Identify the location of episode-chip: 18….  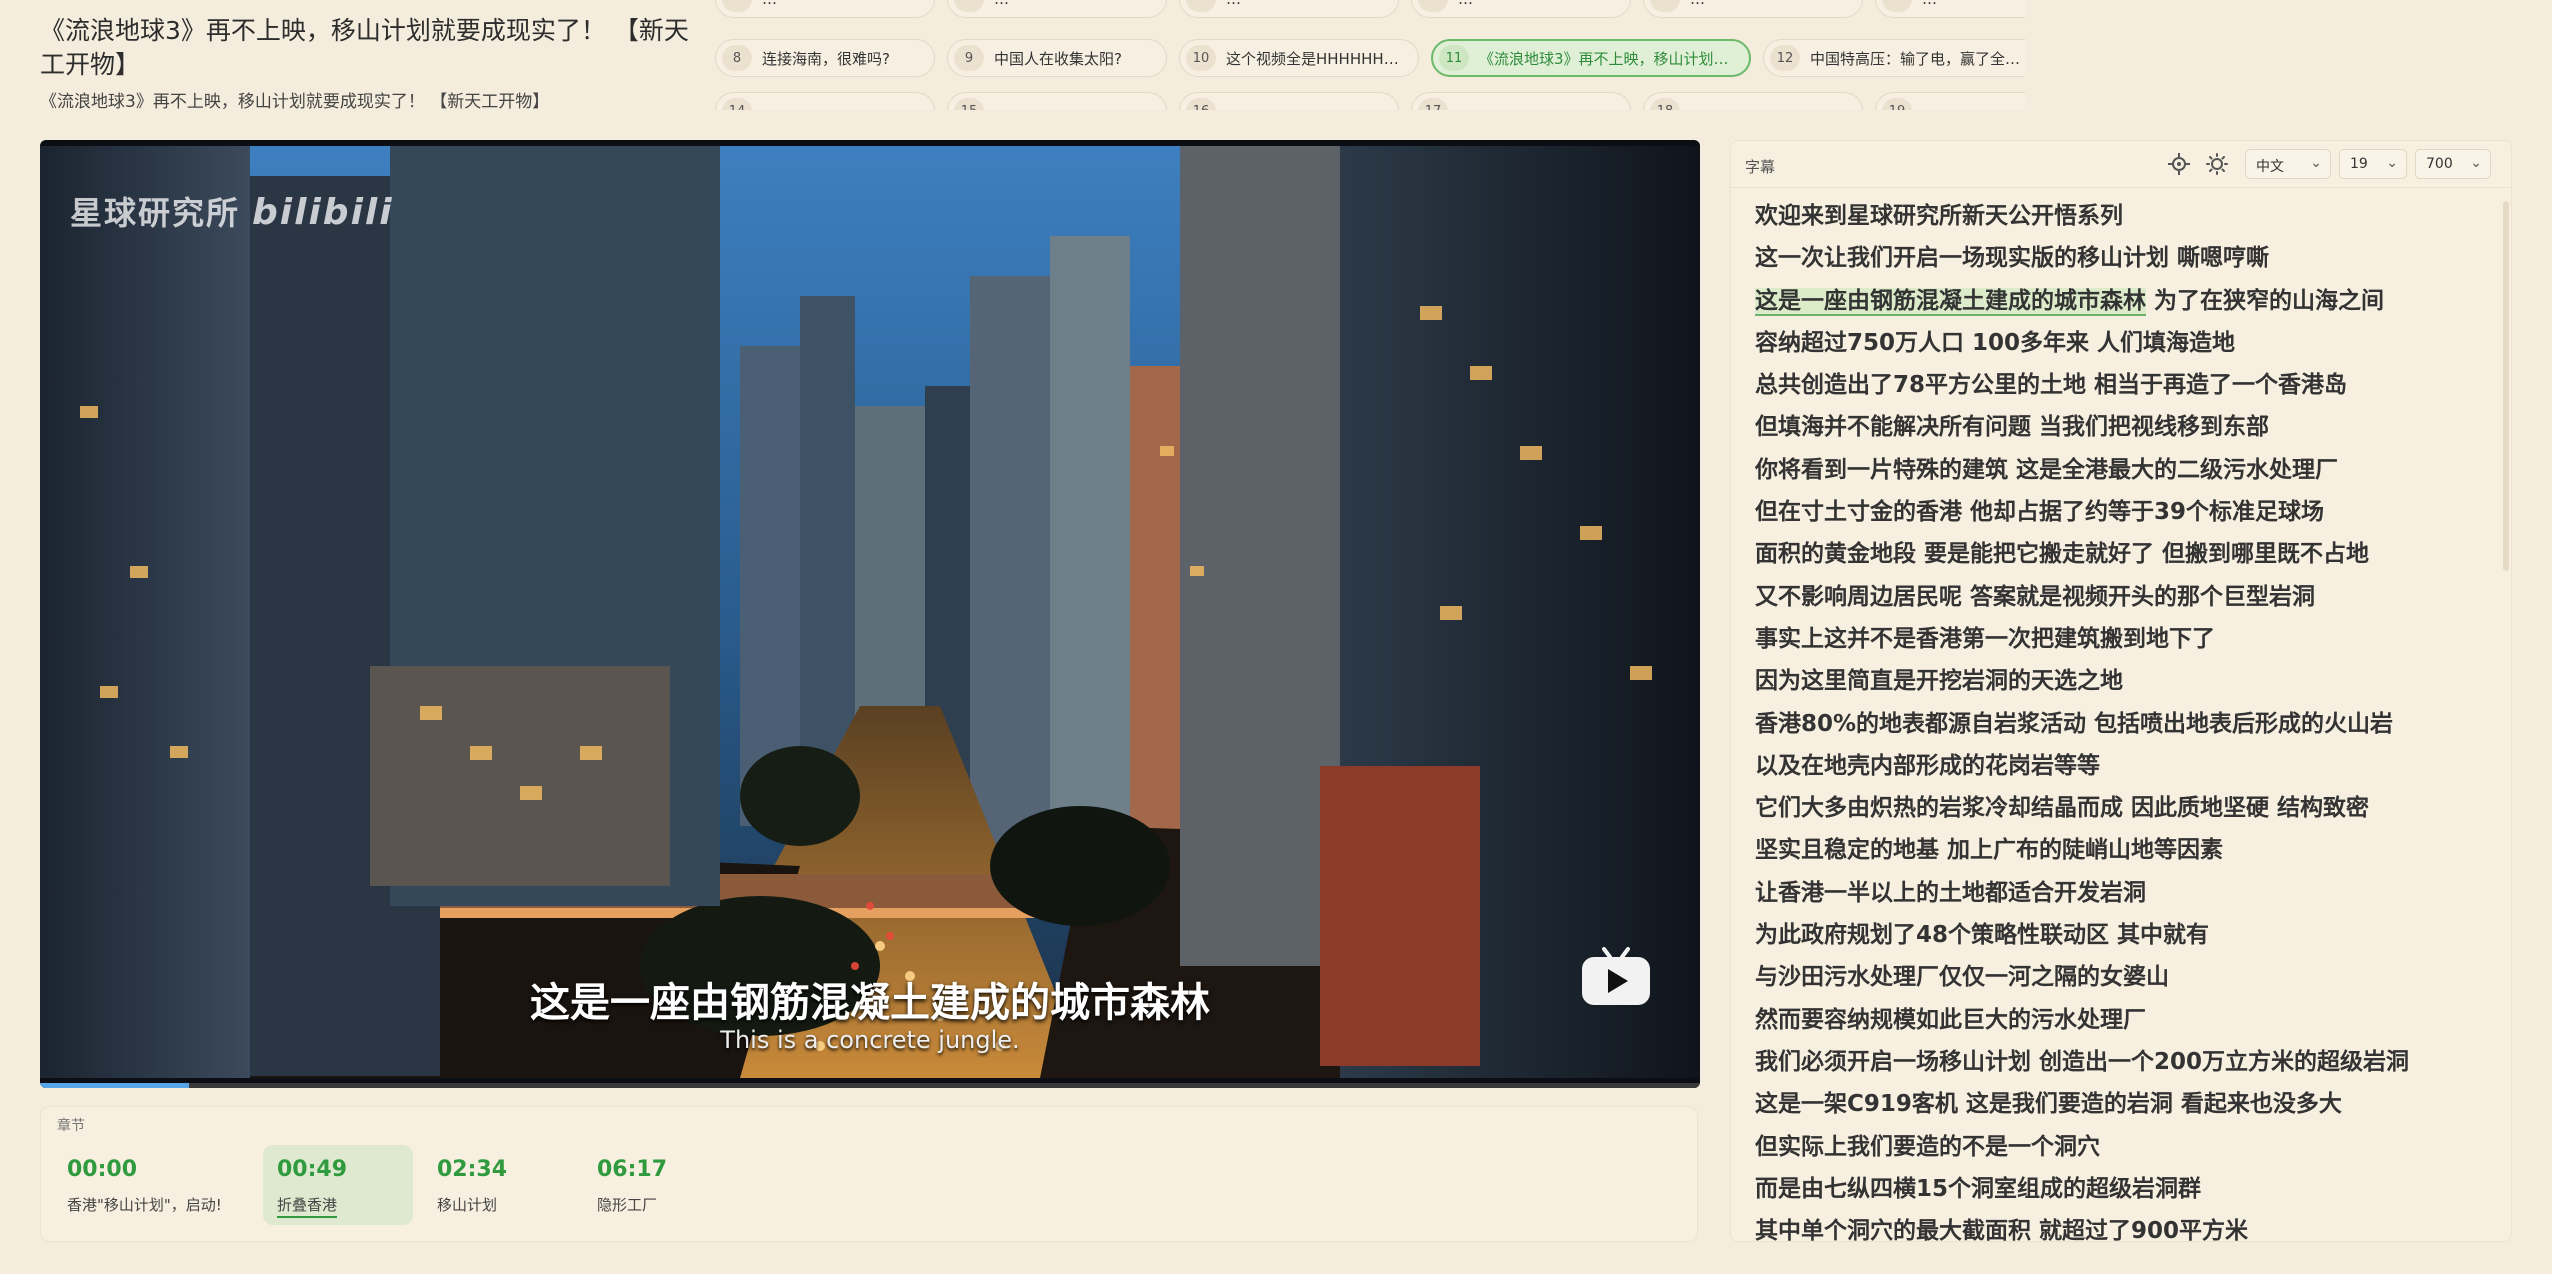
(1753, 101).